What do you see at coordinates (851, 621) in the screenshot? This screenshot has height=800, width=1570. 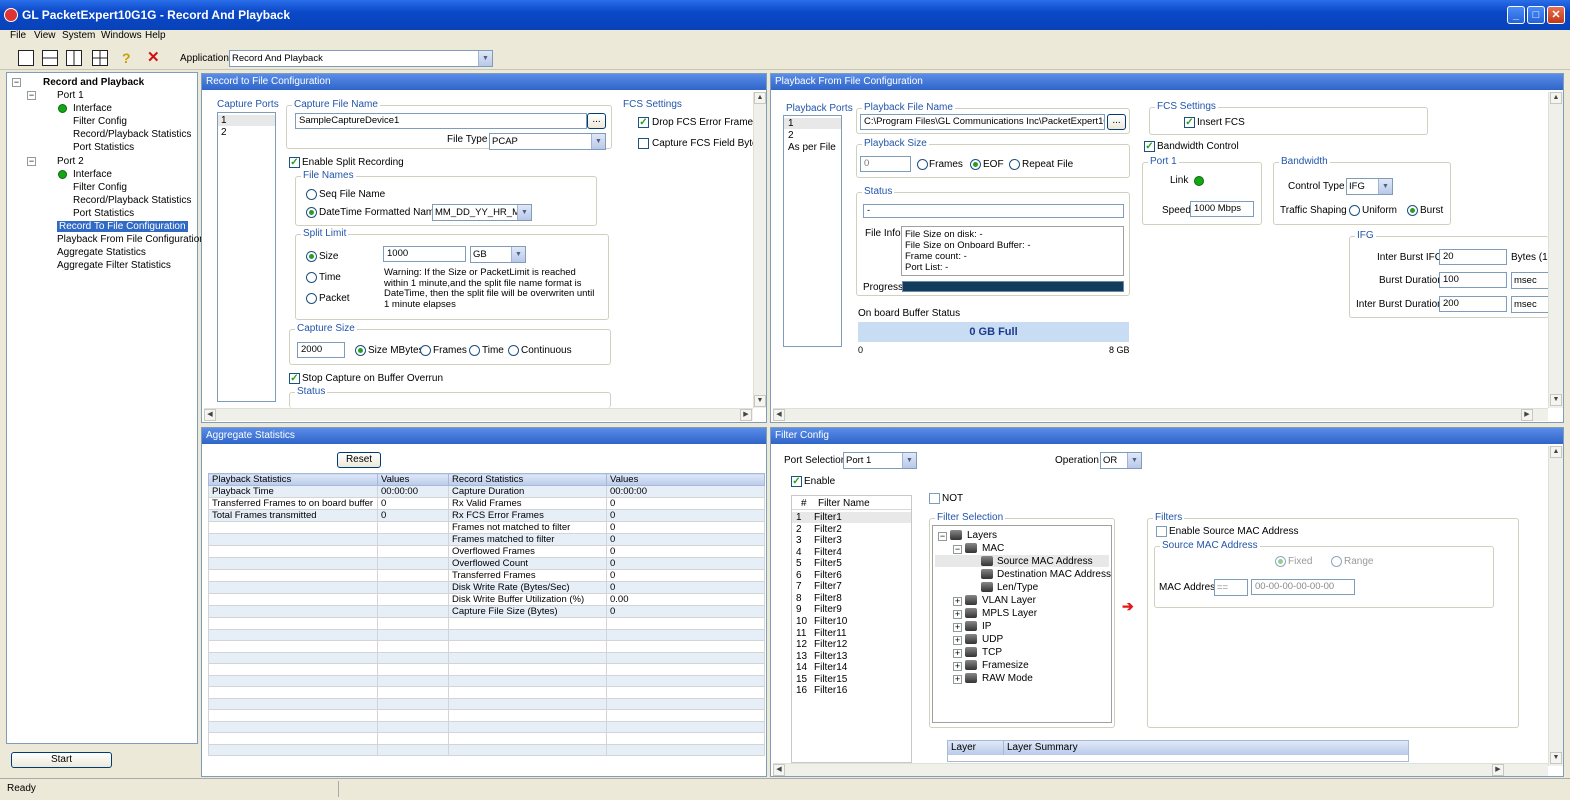 I see `list-item: 10 Filter10` at bounding box center [851, 621].